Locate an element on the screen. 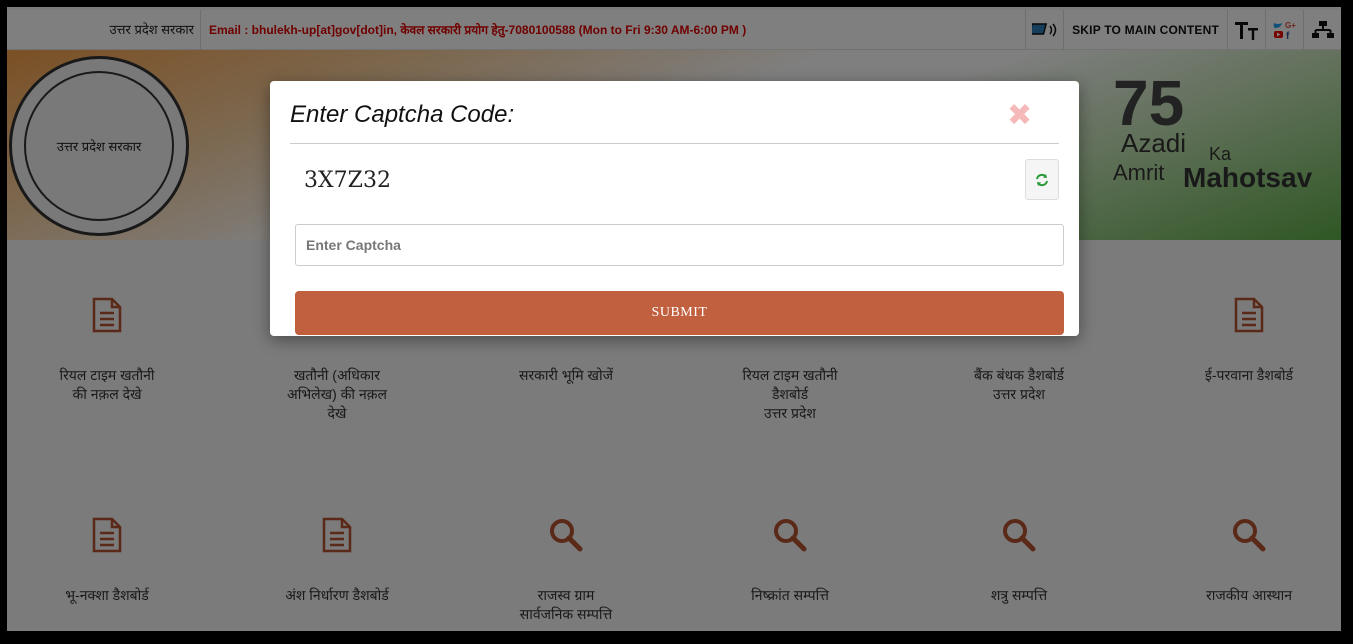  divider is located at coordinates (674, 143).